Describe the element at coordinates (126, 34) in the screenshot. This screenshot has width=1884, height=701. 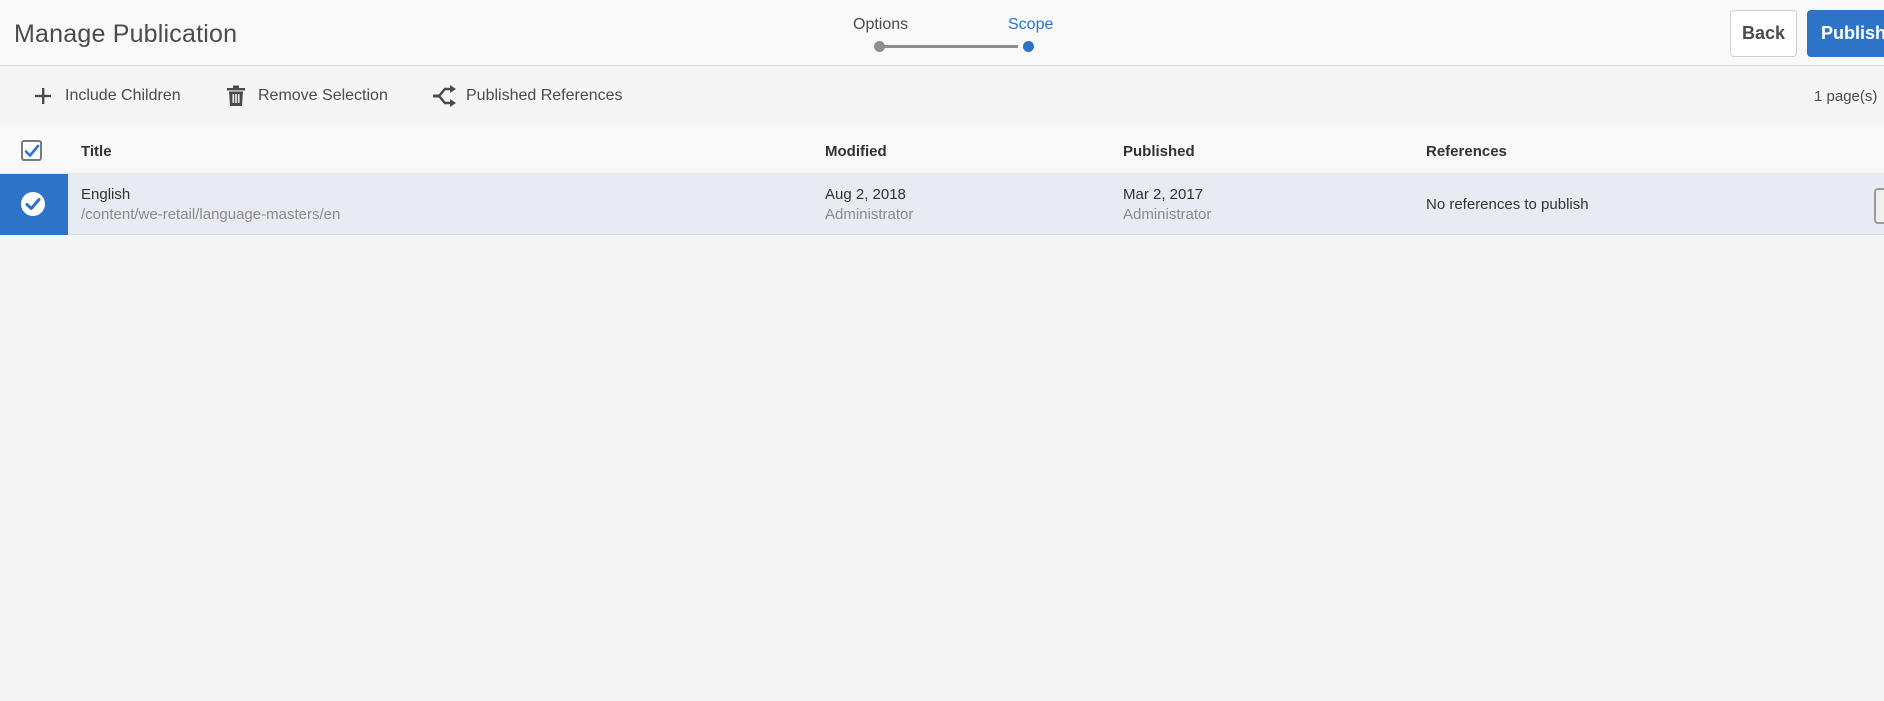
I see `page-title: Manage Publication` at that location.